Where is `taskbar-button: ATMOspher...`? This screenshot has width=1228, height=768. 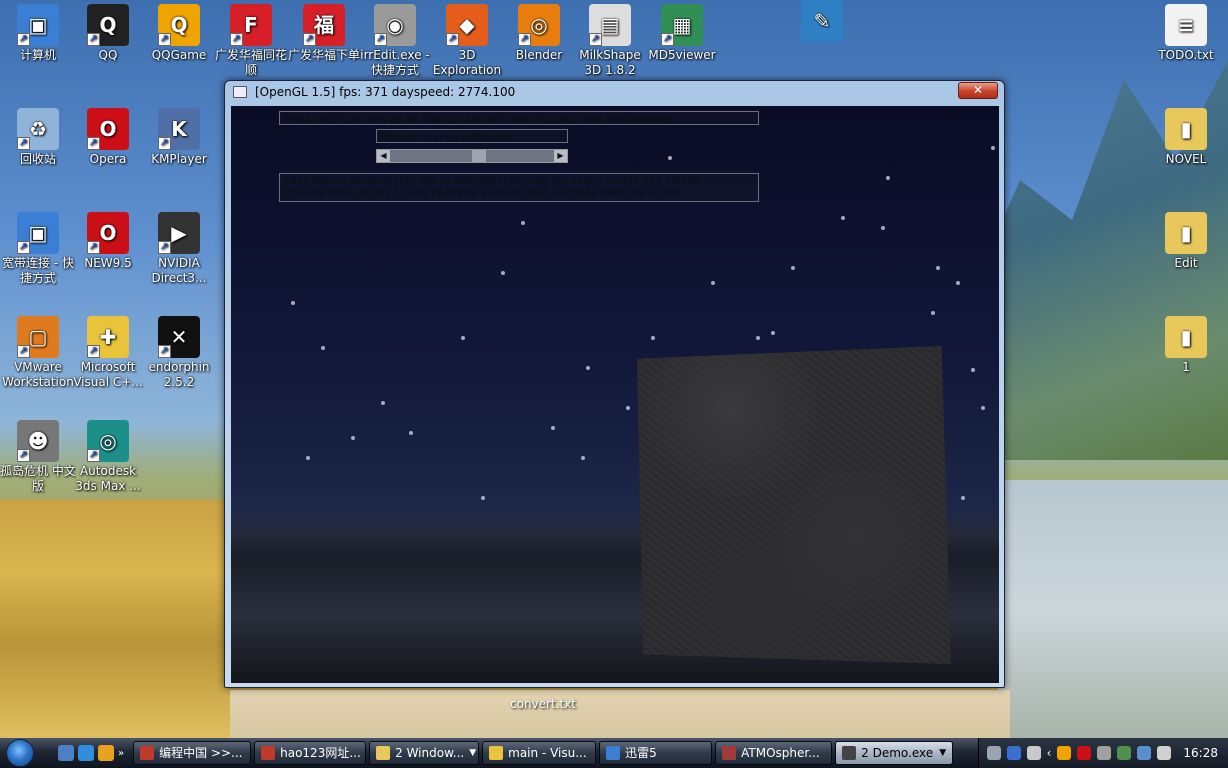 taskbar-button: ATMOspher... is located at coordinates (774, 753).